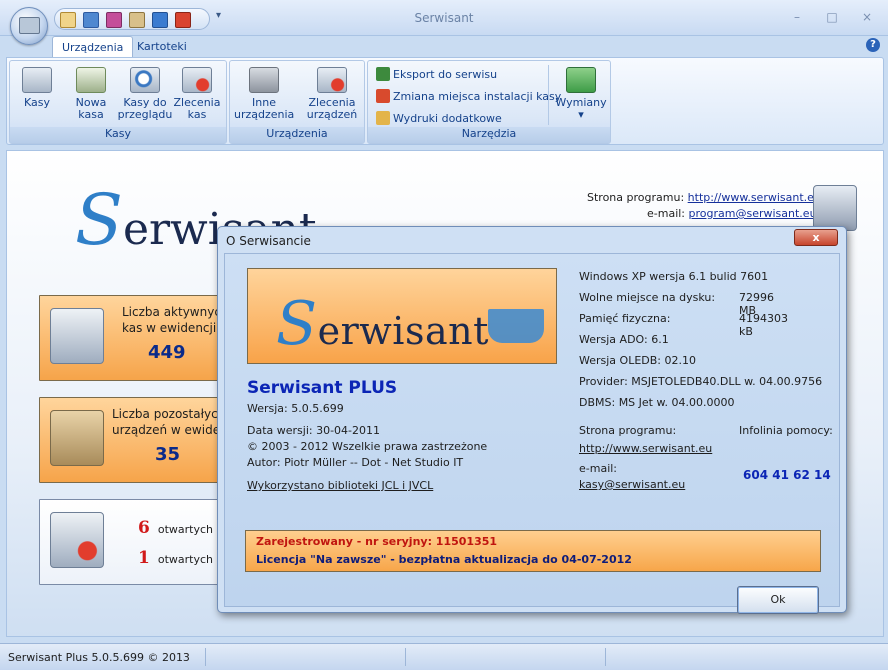 The height and width of the screenshot is (670, 888). Describe the element at coordinates (332, 108) in the screenshot. I see `zlecenia-urzadzen-label: Zlecenia urządzeń` at that location.